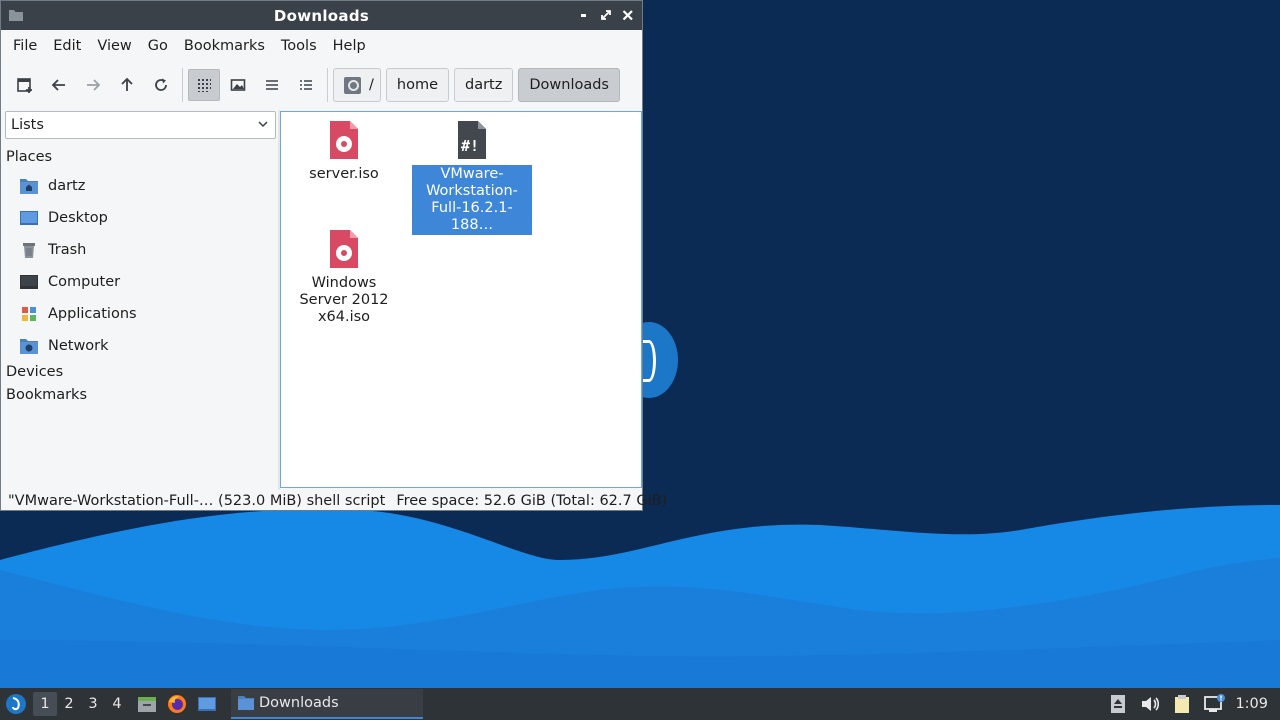 This screenshot has height=720, width=1280. I want to click on task-downloads: Downloads, so click(327, 704).